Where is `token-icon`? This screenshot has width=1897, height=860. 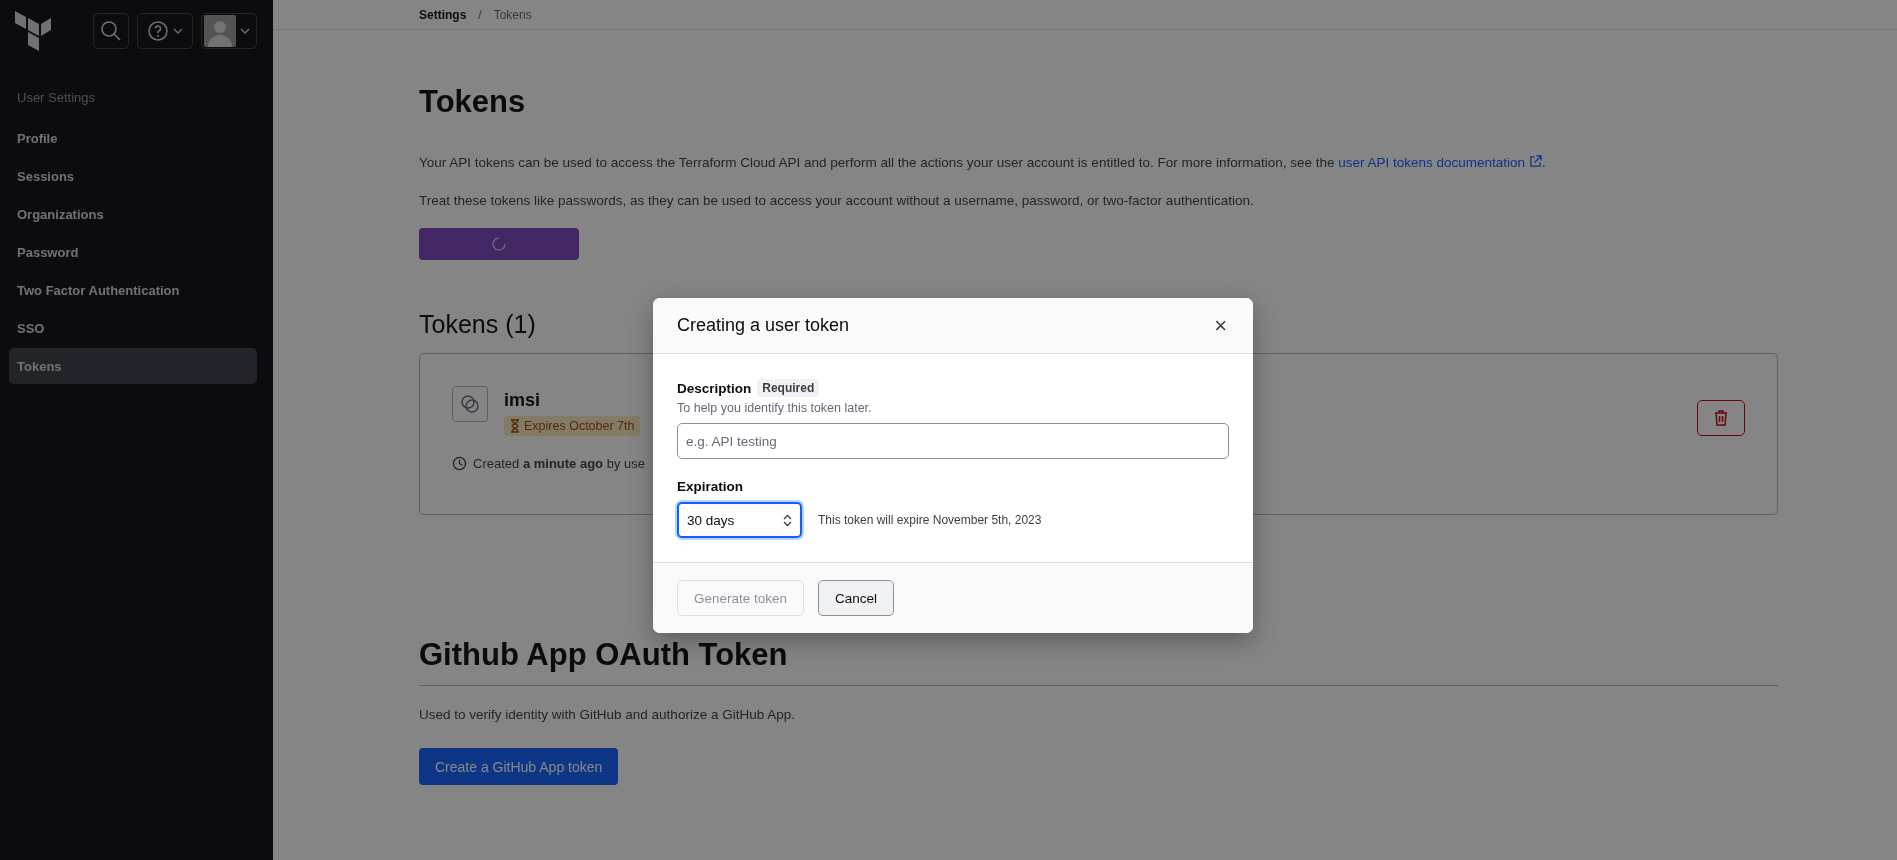 token-icon is located at coordinates (470, 404).